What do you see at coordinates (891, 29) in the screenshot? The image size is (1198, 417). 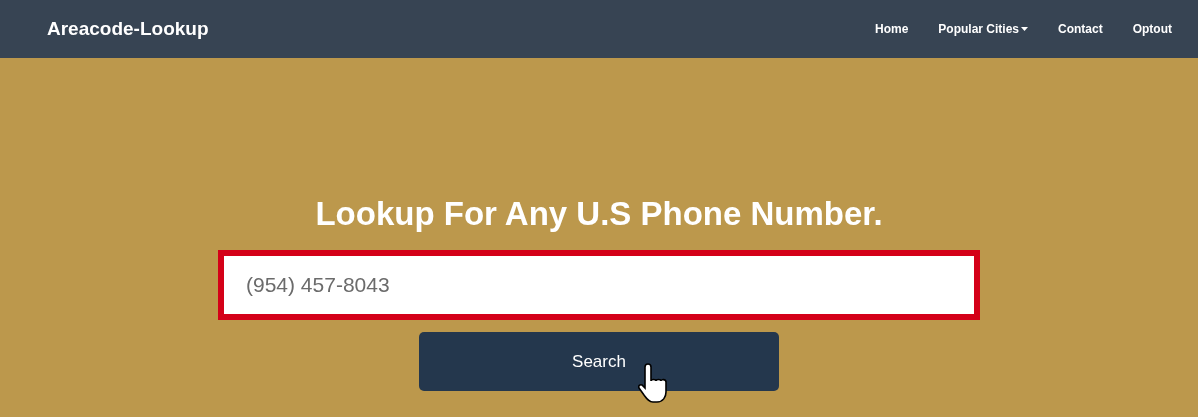 I see `nav-link: Home` at bounding box center [891, 29].